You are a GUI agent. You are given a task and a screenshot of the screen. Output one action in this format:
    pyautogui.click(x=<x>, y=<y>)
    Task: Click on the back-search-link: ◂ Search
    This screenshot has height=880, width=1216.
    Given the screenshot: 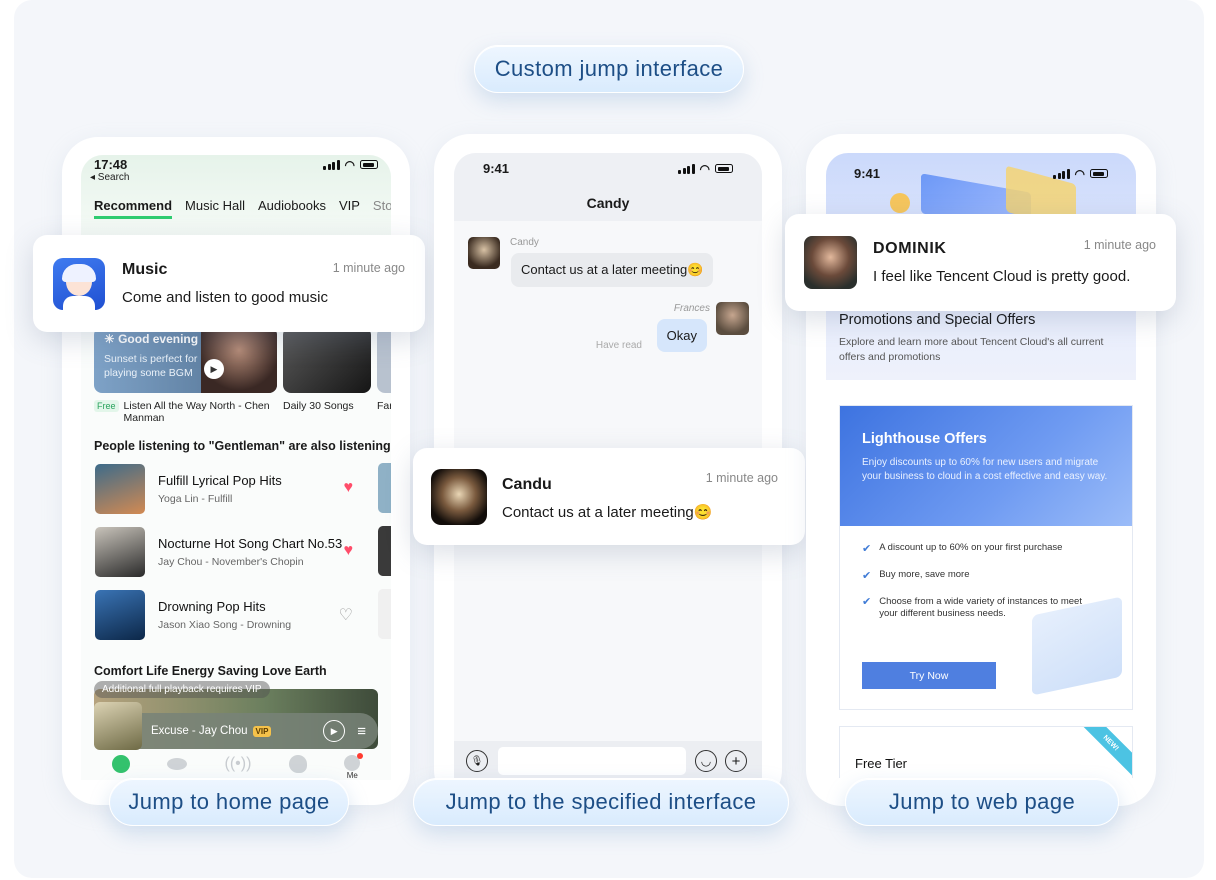 What is the action you would take?
    pyautogui.click(x=109, y=177)
    